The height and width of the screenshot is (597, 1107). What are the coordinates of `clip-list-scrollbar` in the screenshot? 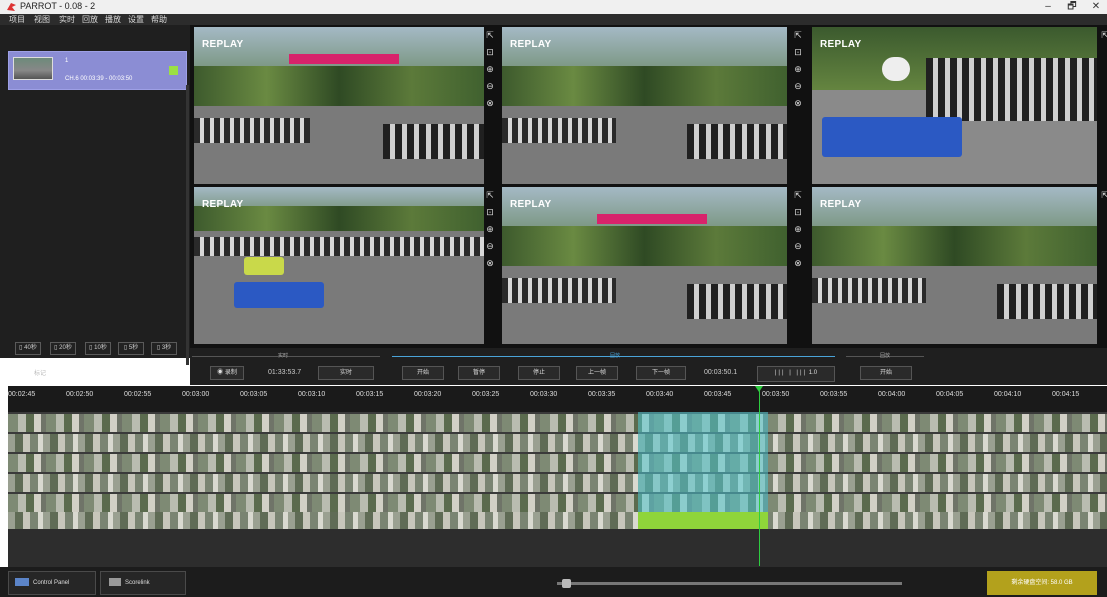 It's located at (187, 225).